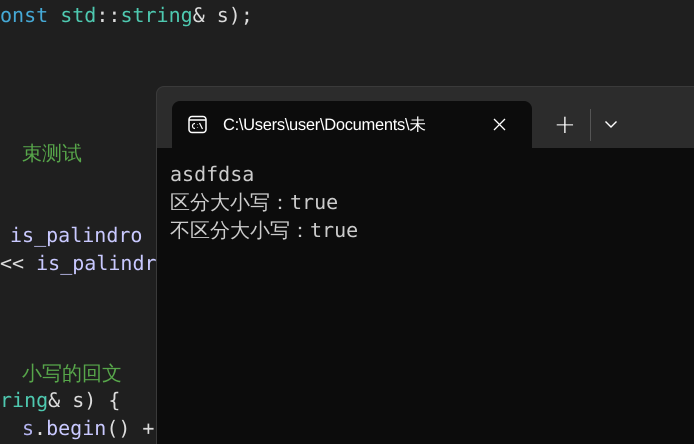 The image size is (694, 444). Describe the element at coordinates (52, 152) in the screenshot. I see `code-line: 束测试` at that location.